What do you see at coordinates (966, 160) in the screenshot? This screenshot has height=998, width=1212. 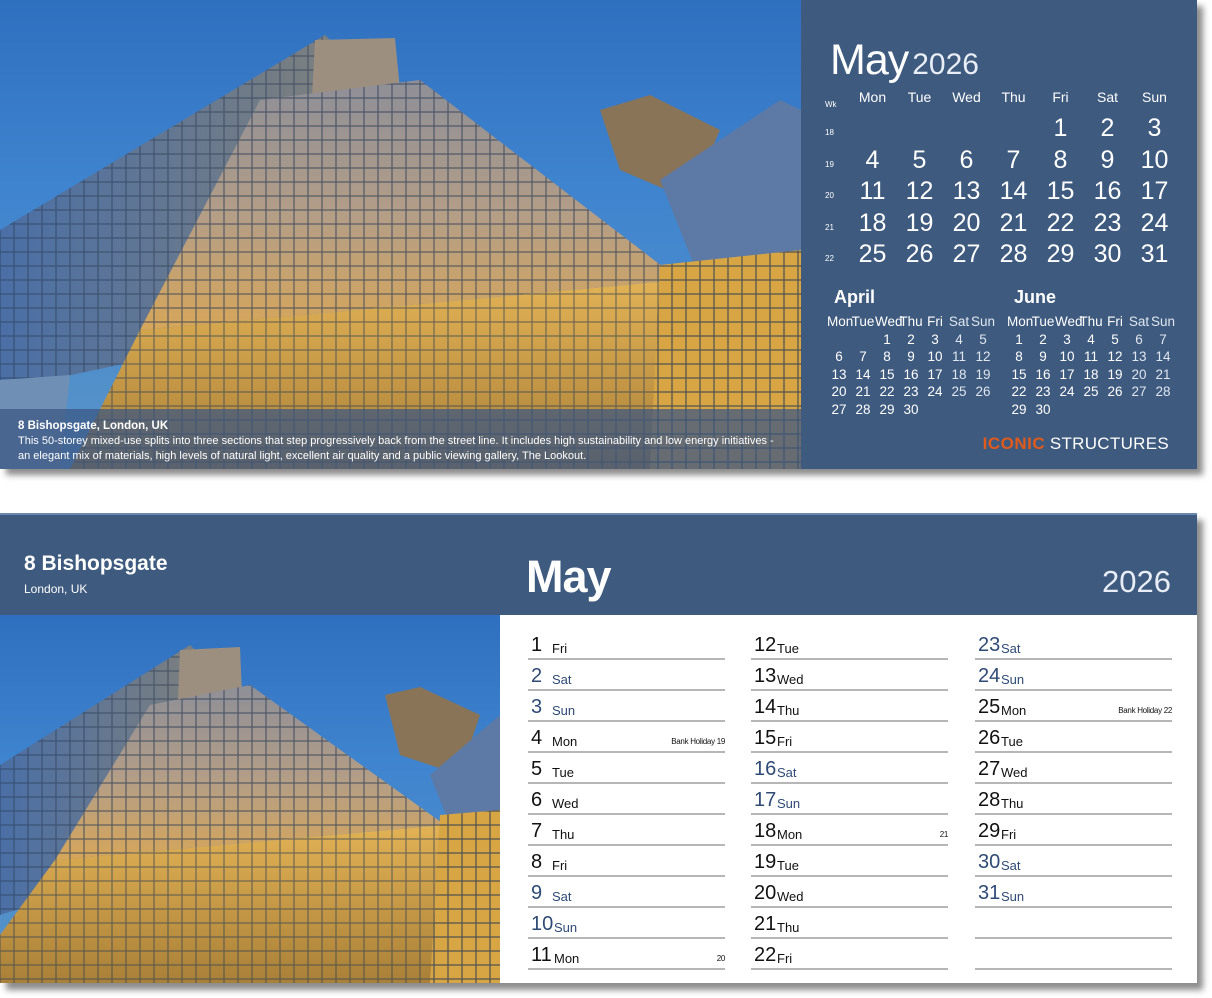 I see `day-cell: 6` at bounding box center [966, 160].